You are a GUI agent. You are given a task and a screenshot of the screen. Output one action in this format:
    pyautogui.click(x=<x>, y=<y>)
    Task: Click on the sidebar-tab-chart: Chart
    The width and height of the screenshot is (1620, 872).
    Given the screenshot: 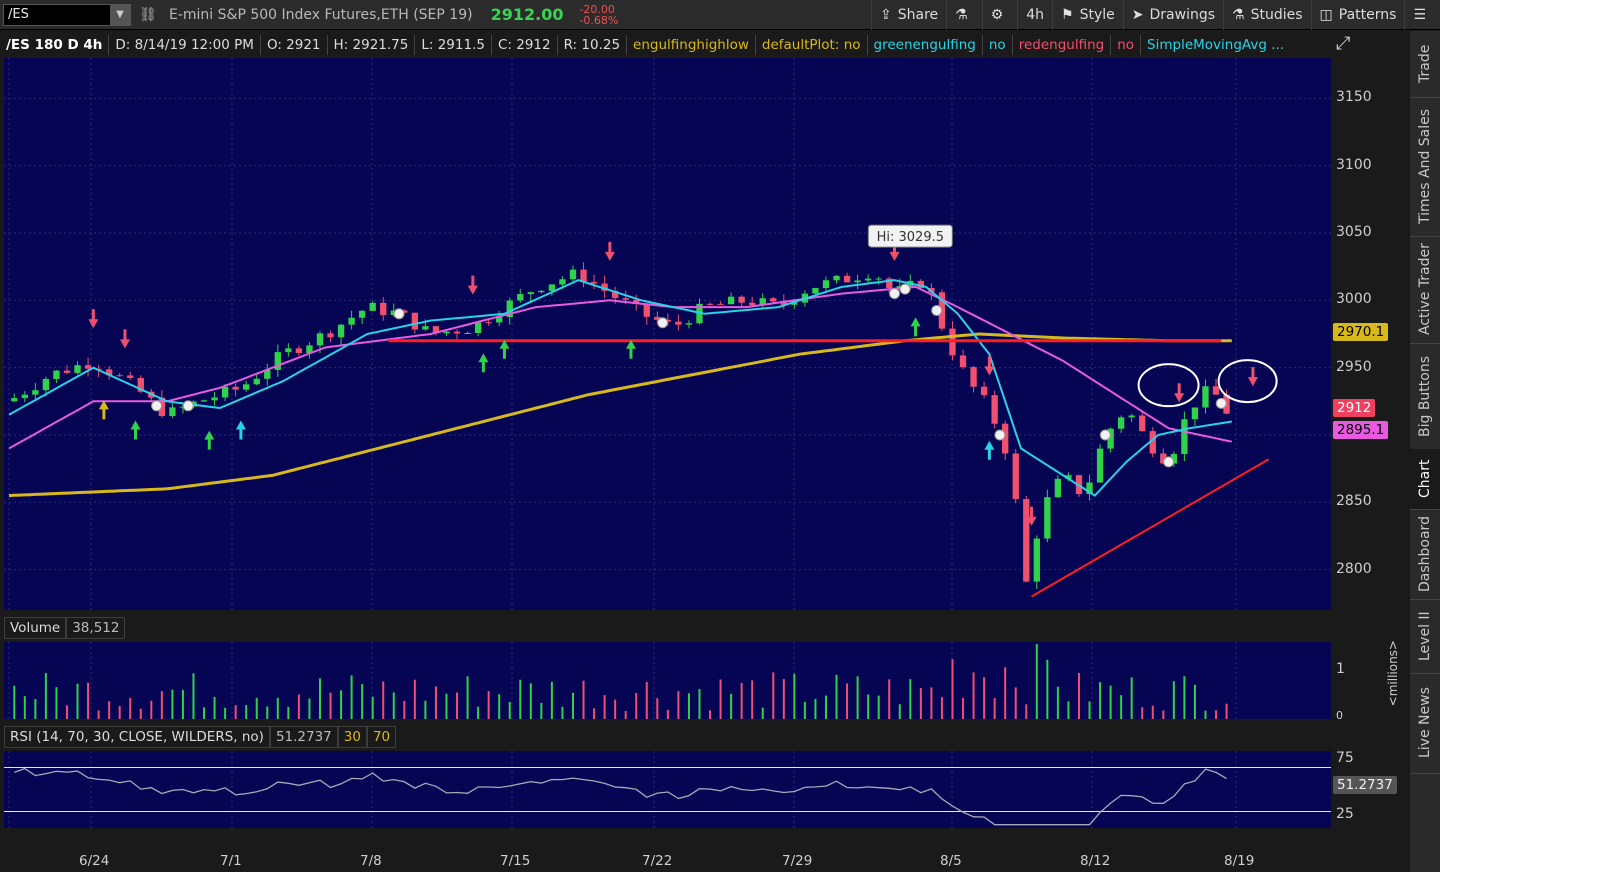 What is the action you would take?
    pyautogui.click(x=1425, y=479)
    